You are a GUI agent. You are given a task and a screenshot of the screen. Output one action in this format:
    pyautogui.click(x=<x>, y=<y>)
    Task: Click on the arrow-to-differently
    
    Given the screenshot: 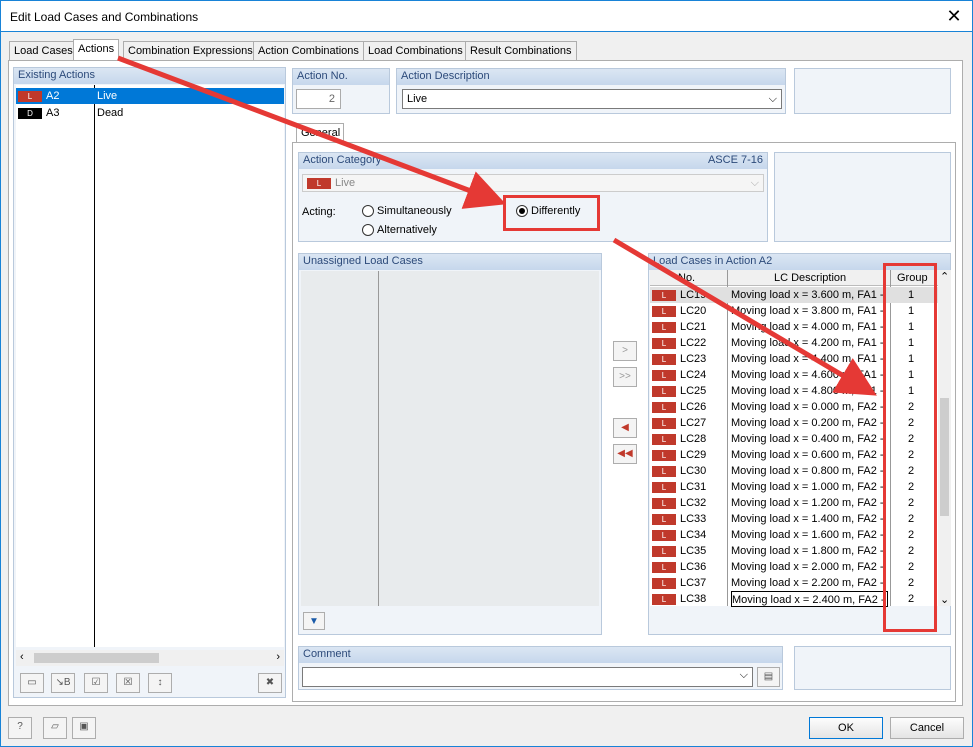 What is the action you would take?
    pyautogui.click(x=312, y=132)
    